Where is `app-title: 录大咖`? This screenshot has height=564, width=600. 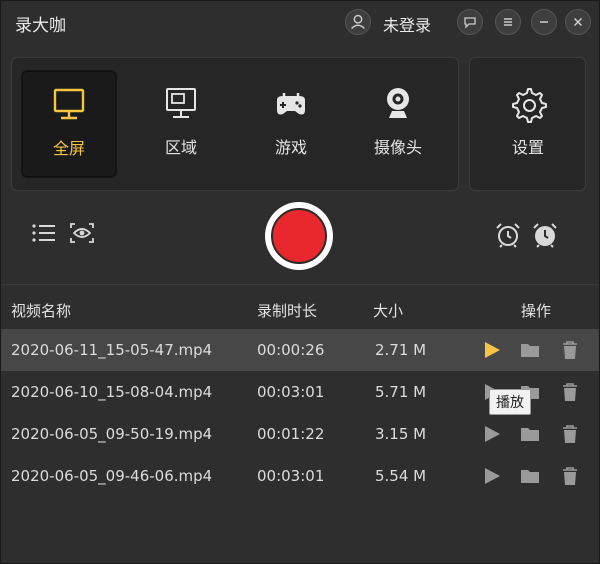
app-title: 录大咖 is located at coordinates (40, 26).